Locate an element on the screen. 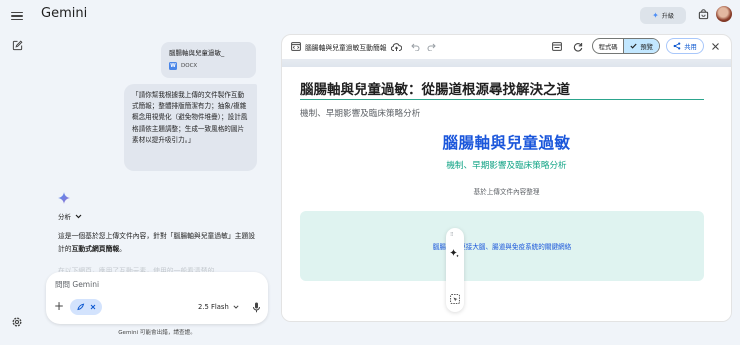  tab-preview: 預覽 is located at coordinates (641, 46).